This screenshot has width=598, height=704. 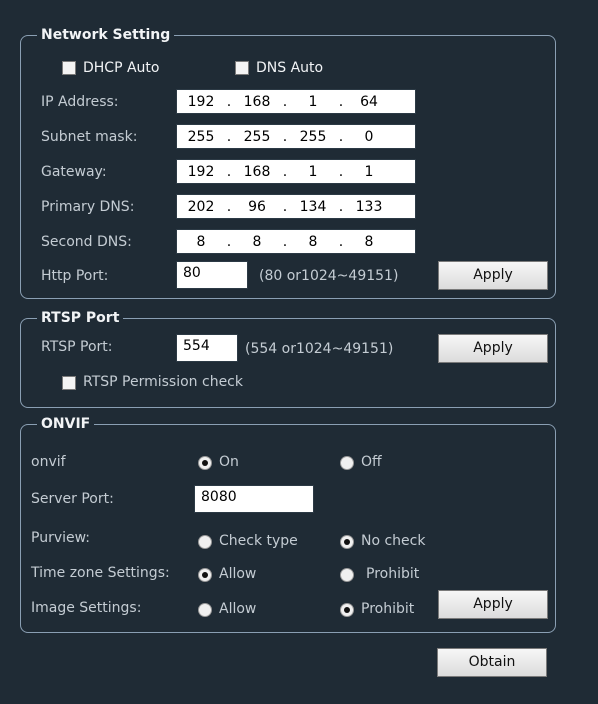 What do you see at coordinates (121, 68) in the screenshot?
I see `dhcp-auto-label: DHCP Auto` at bounding box center [121, 68].